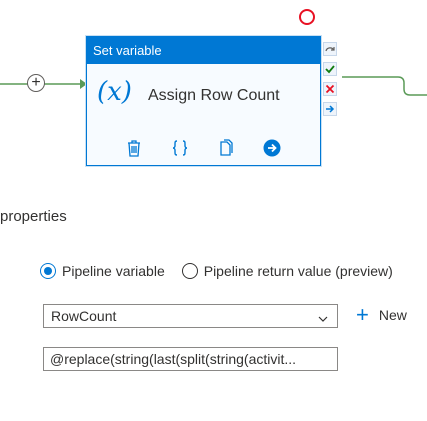 The image size is (427, 421). I want to click on radio-pipeline-variable: Pipeline variable, so click(102, 271).